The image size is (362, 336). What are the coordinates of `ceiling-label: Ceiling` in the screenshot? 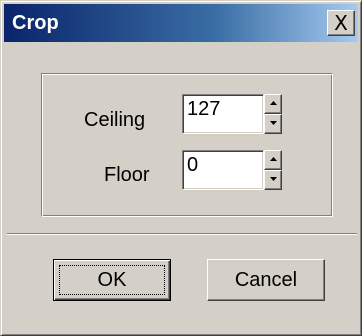 It's located at (115, 120).